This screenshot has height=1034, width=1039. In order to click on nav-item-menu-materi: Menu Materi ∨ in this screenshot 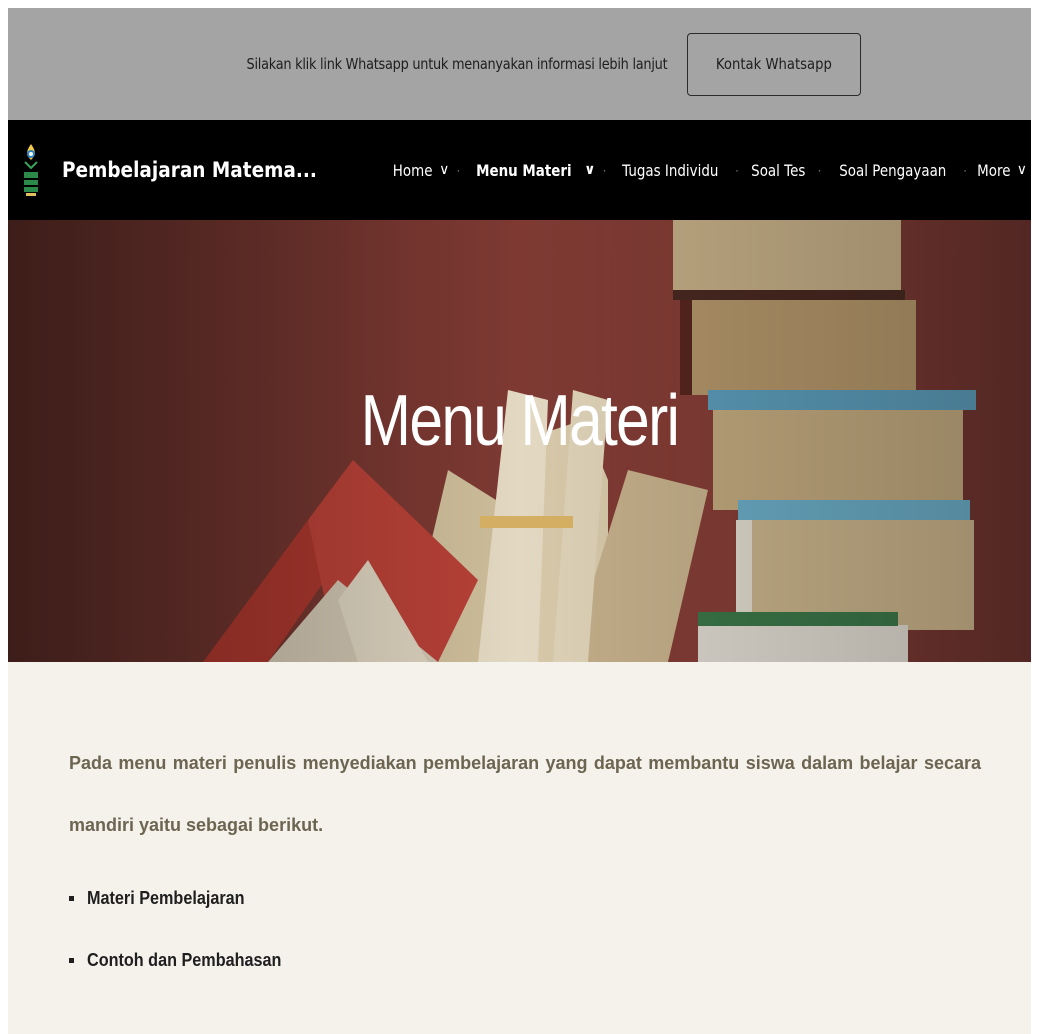, I will do `click(531, 170)`.